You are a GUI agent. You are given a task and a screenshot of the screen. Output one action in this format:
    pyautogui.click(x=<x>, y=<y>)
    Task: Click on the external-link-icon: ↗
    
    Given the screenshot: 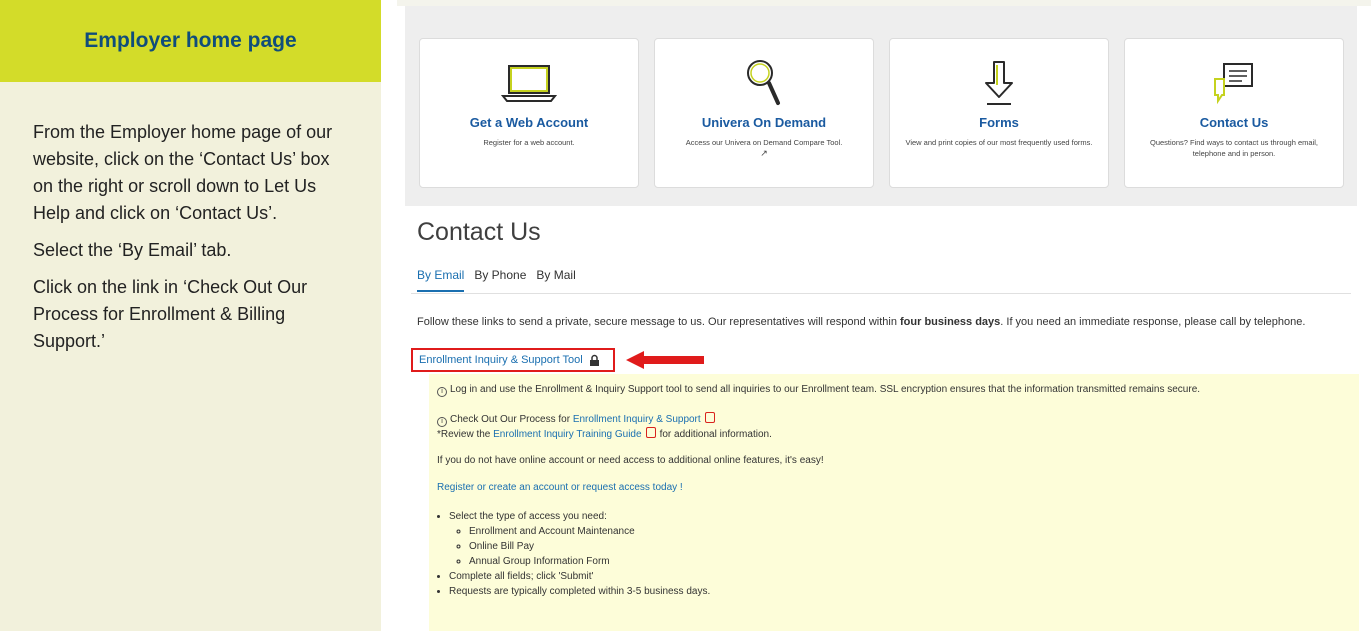 What is the action you would take?
    pyautogui.click(x=764, y=153)
    